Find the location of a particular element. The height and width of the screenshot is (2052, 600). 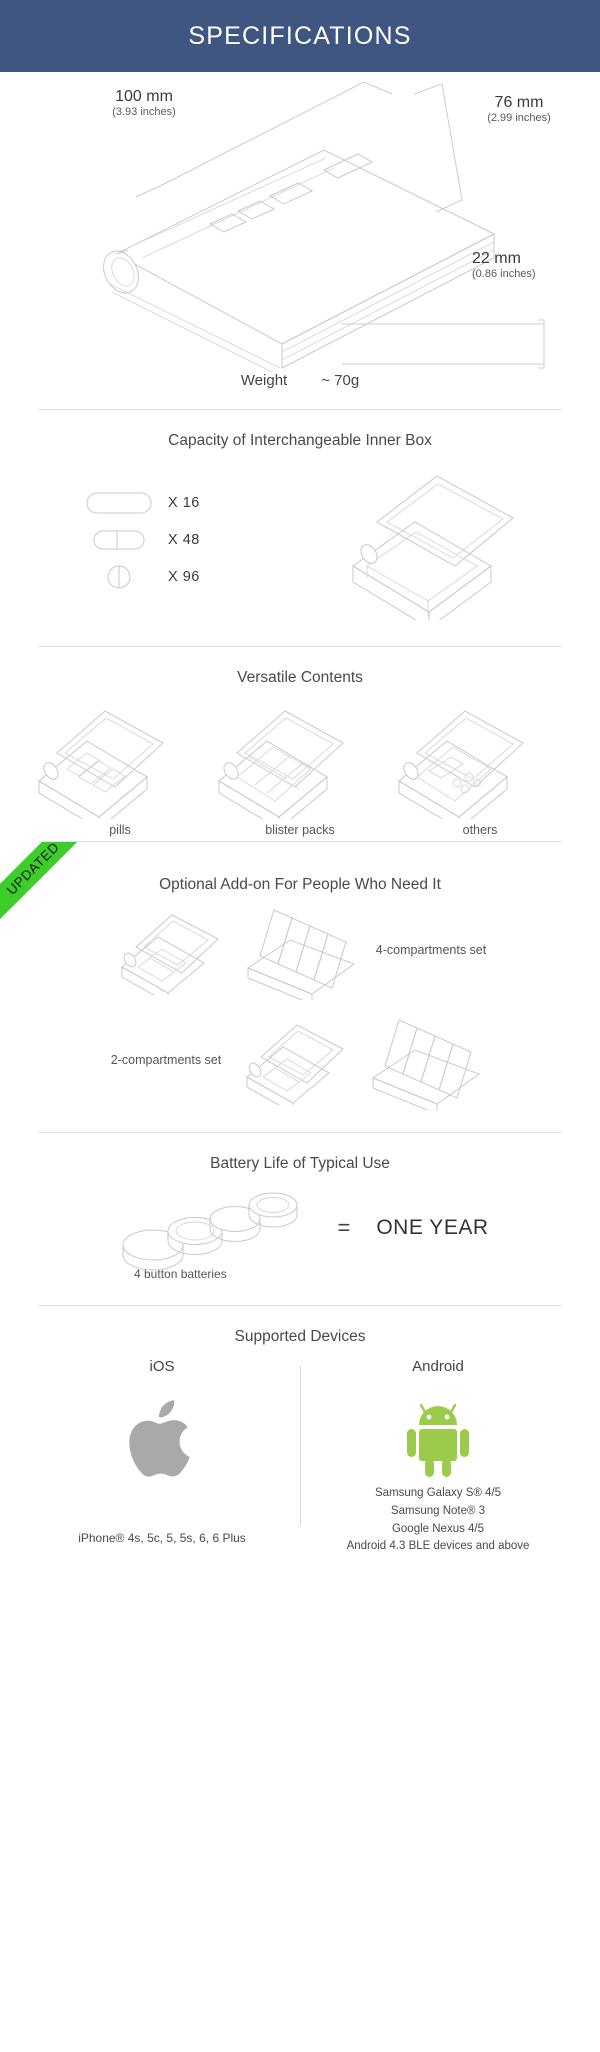

large-capsule-icon is located at coordinates (119, 503).